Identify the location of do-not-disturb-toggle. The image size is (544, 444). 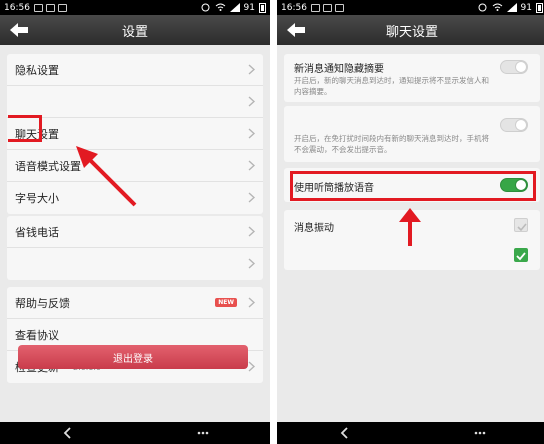
(514, 125).